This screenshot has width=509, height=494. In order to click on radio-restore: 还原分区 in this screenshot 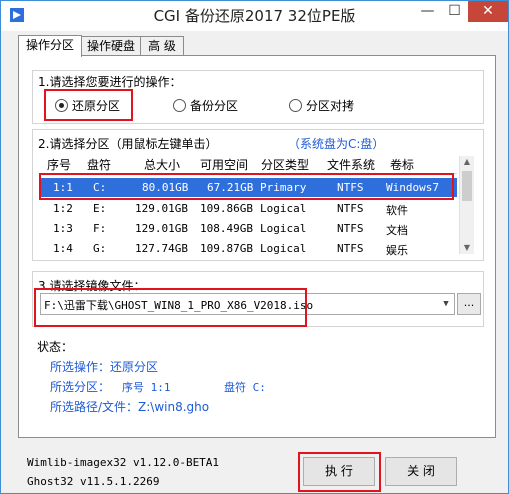, I will do `click(87, 105)`.